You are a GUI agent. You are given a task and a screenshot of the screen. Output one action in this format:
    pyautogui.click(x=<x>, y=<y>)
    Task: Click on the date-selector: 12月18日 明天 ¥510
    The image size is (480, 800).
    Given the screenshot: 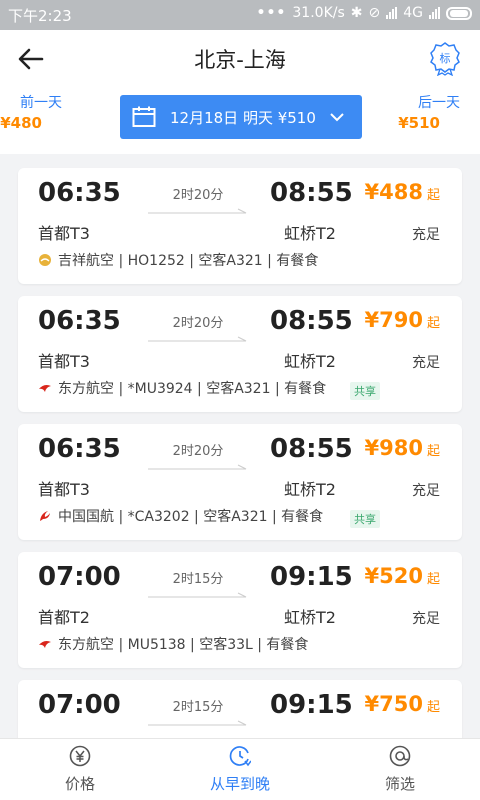 What is the action you would take?
    pyautogui.click(x=241, y=117)
    